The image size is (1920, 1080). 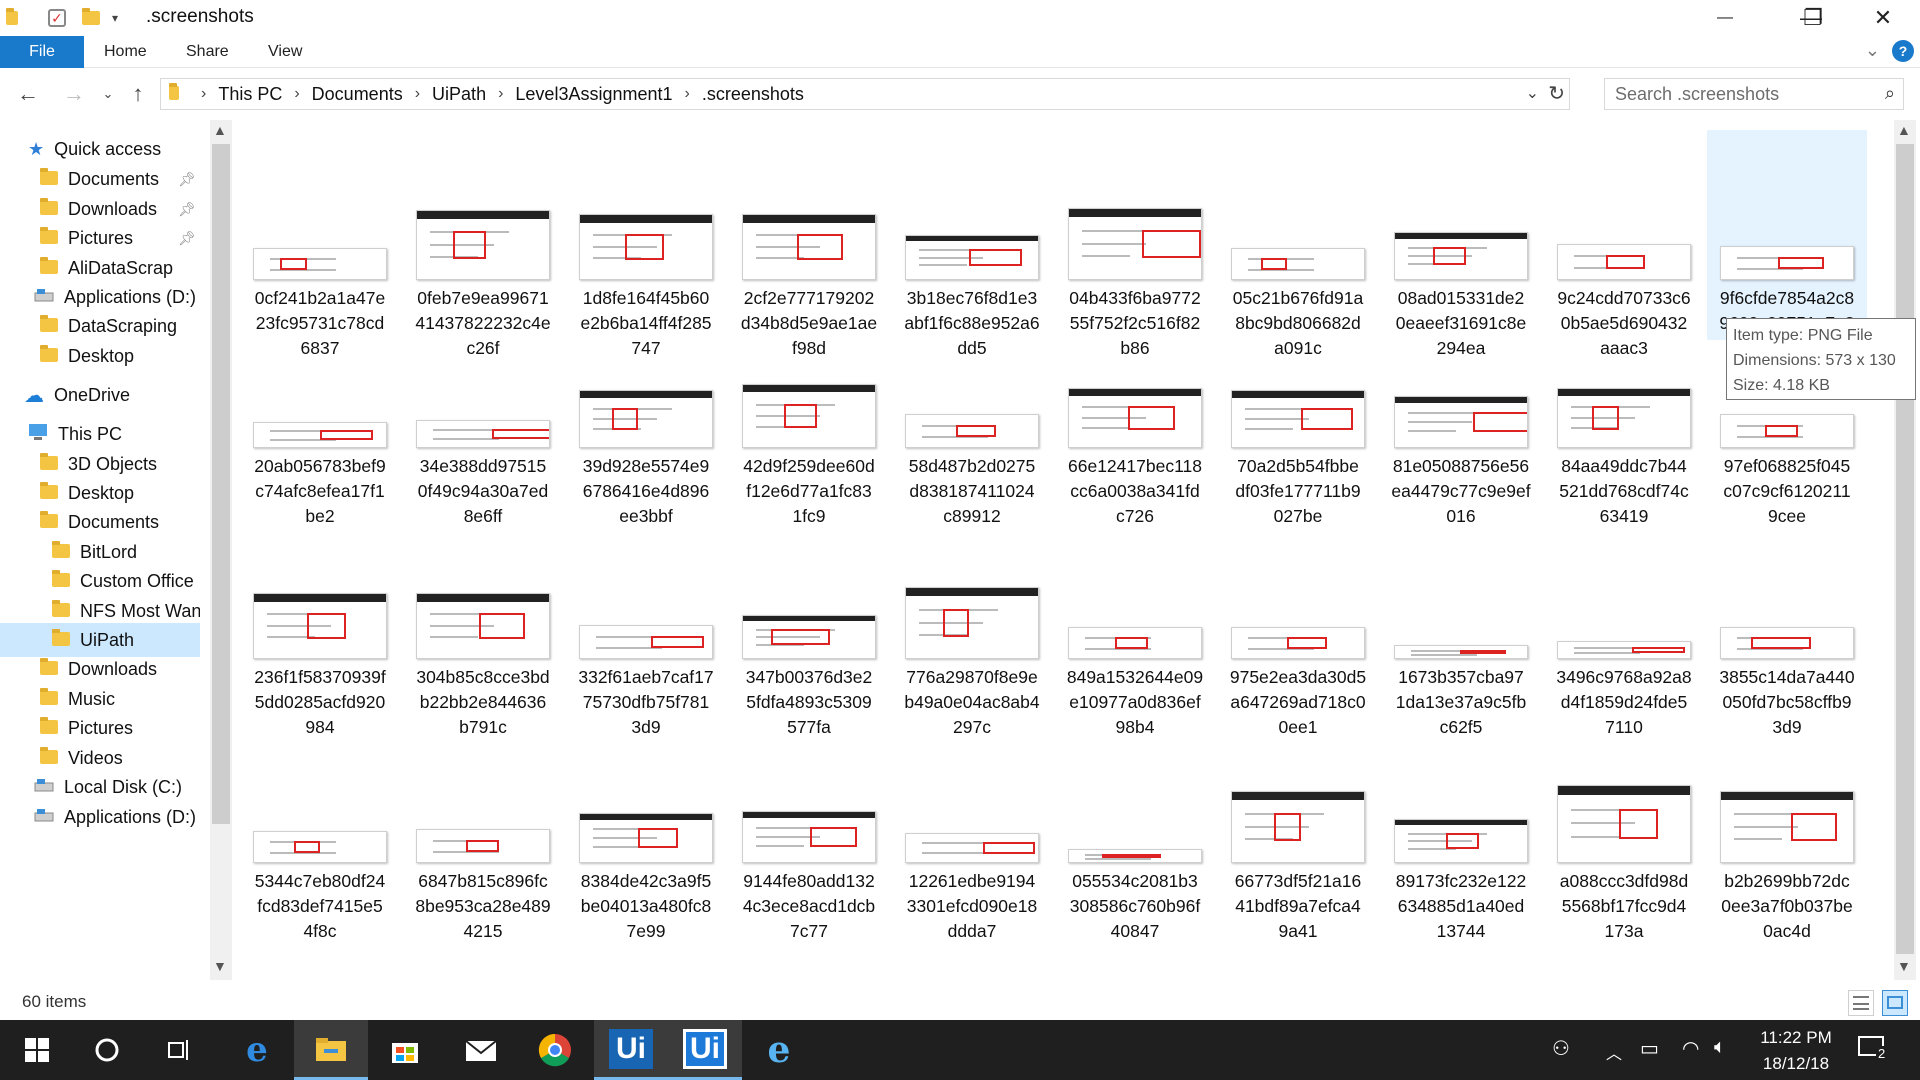 I want to click on file-item: 42d9f259dee60d f12e6d77a1fc83 1fc9, so click(x=809, y=412).